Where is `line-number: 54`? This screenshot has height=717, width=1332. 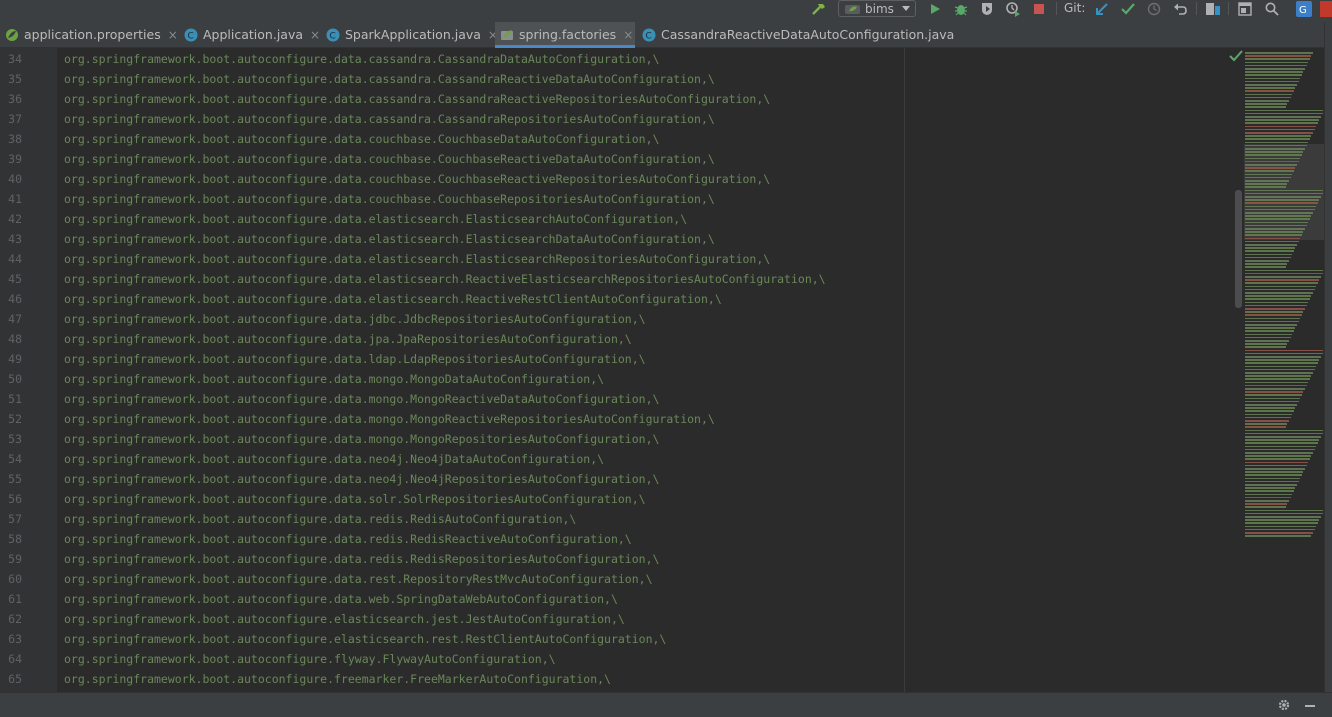
line-number: 54 is located at coordinates (15, 459).